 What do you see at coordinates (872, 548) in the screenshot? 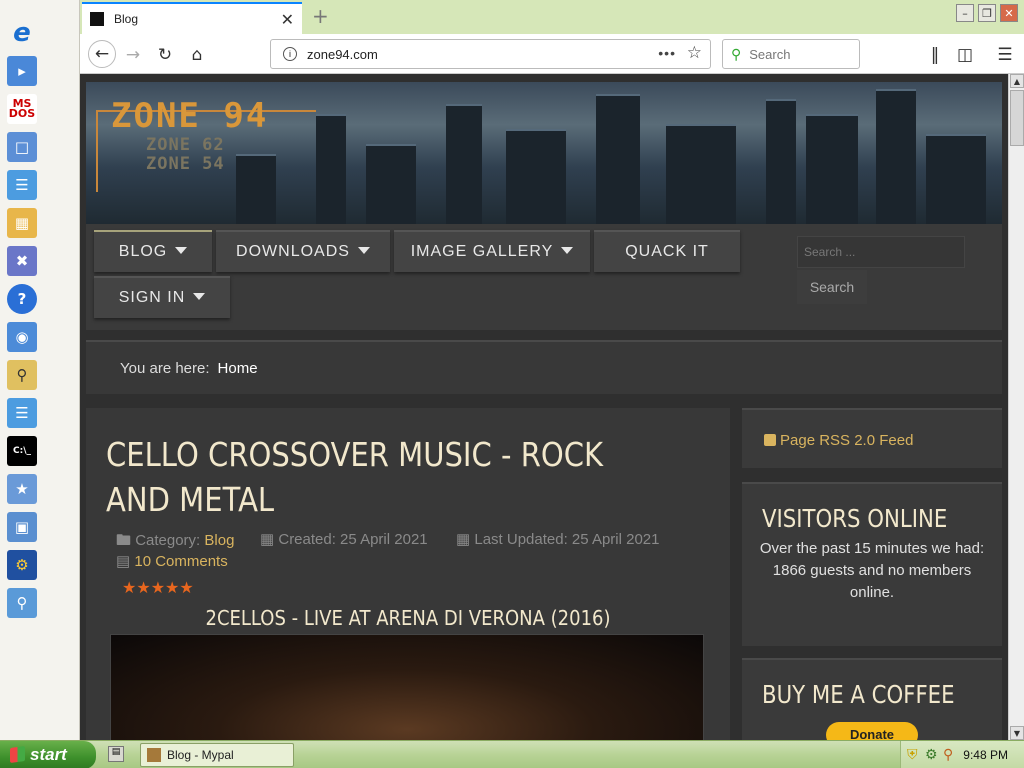
I see `visitors-text-line1: Over the past 15 minutes we had:` at bounding box center [872, 548].